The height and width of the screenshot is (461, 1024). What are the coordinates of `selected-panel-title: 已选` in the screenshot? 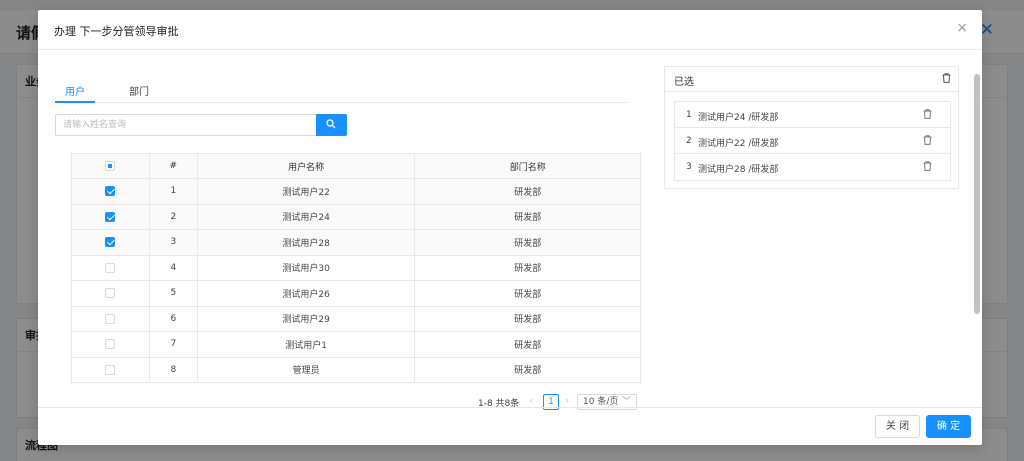 It's located at (684, 82).